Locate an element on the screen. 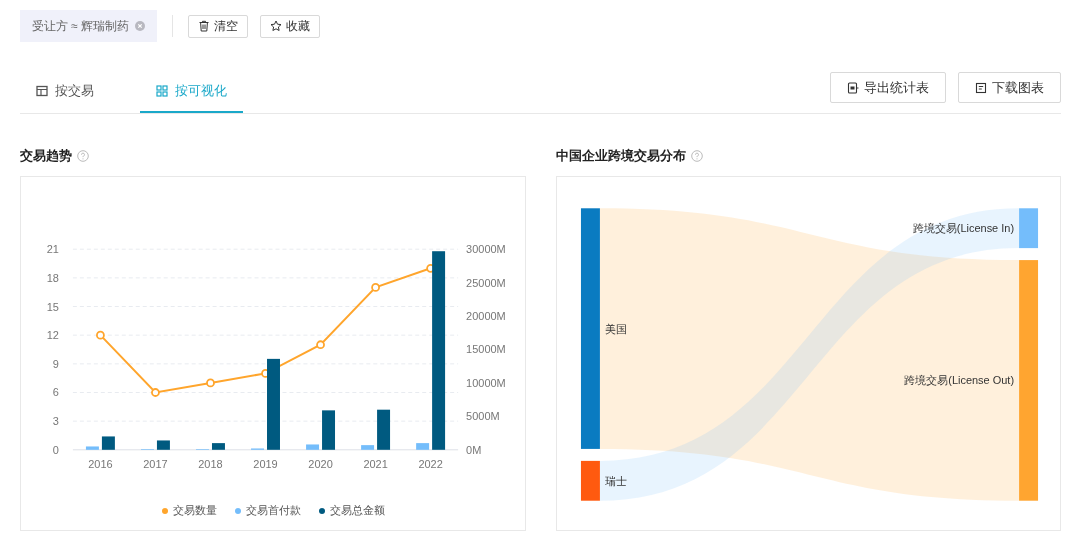 The height and width of the screenshot is (549, 1080). axis-label: 3 is located at coordinates (55, 421).